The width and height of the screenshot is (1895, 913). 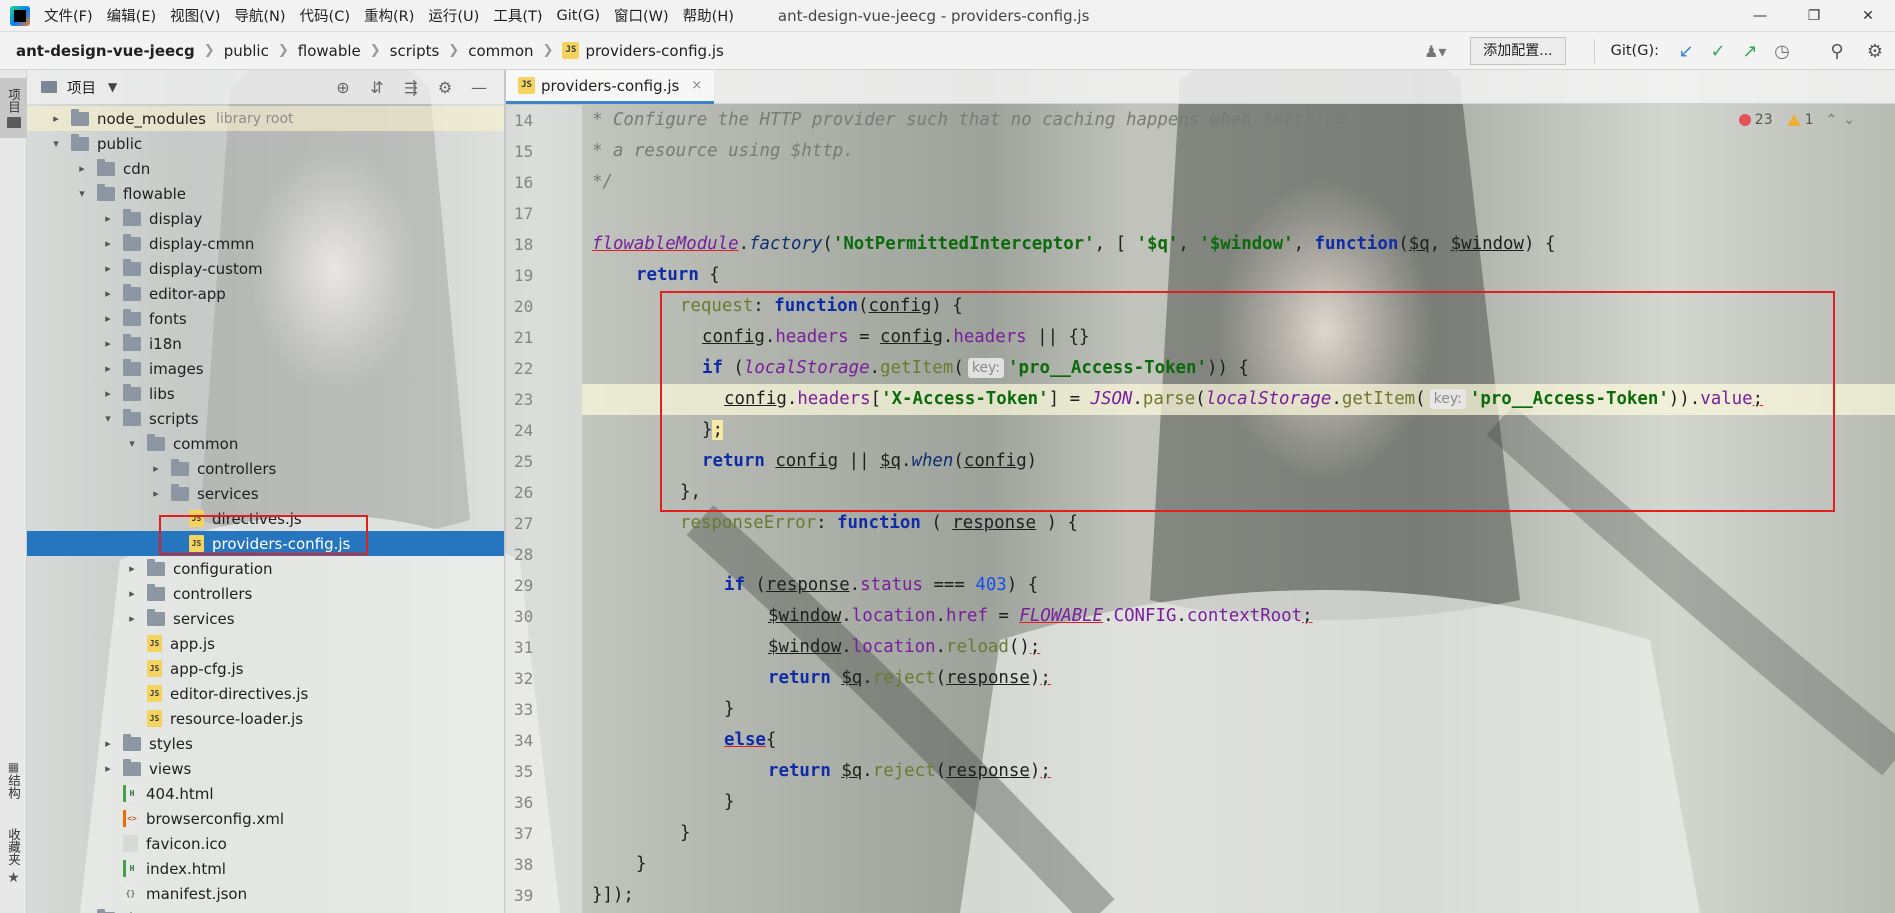 What do you see at coordinates (105, 51) in the screenshot?
I see `breadcrumb-project: ant-design-vue-jeecg` at bounding box center [105, 51].